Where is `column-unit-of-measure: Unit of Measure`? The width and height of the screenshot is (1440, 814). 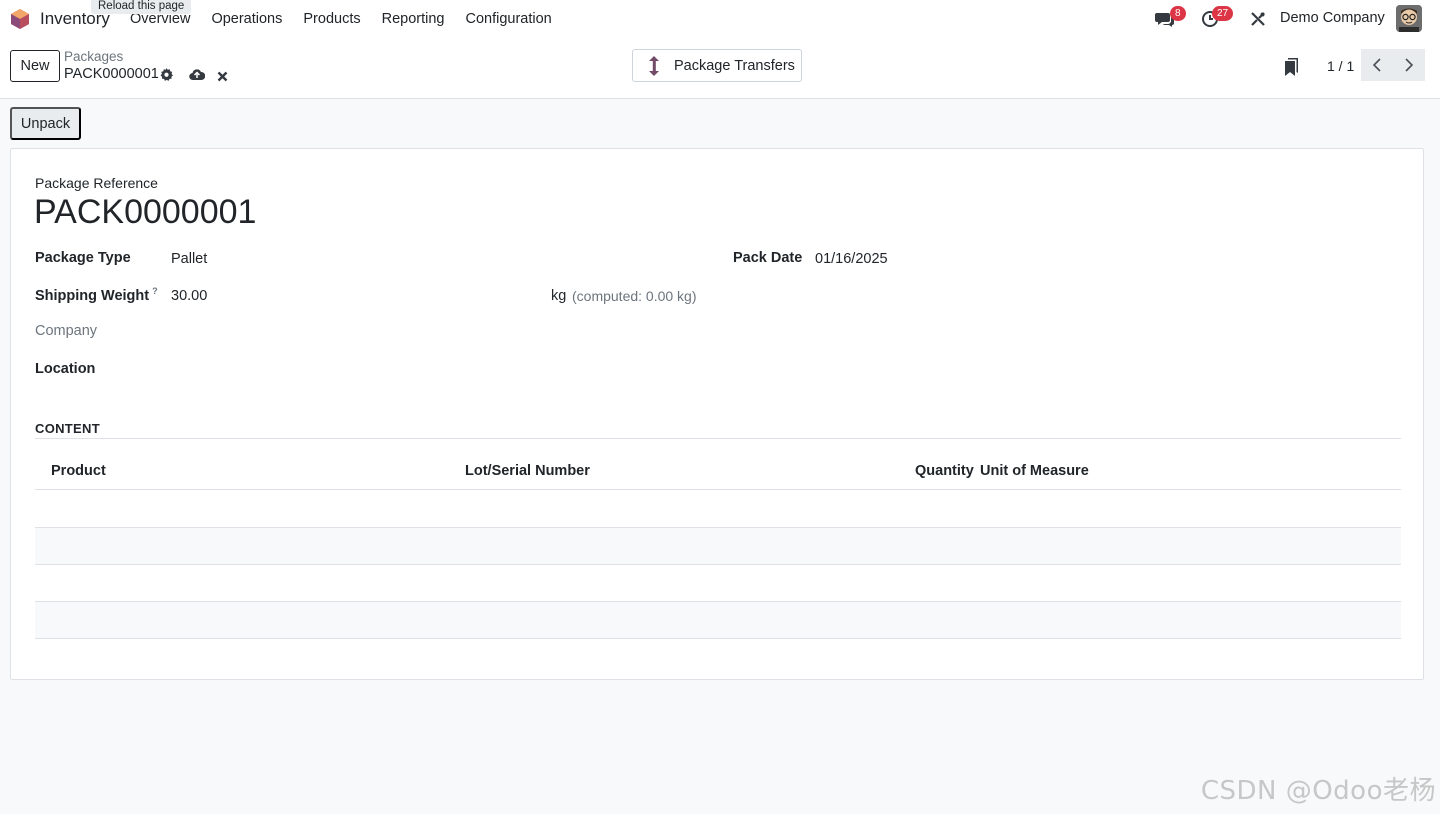
column-unit-of-measure: Unit of Measure is located at coordinates (1034, 471).